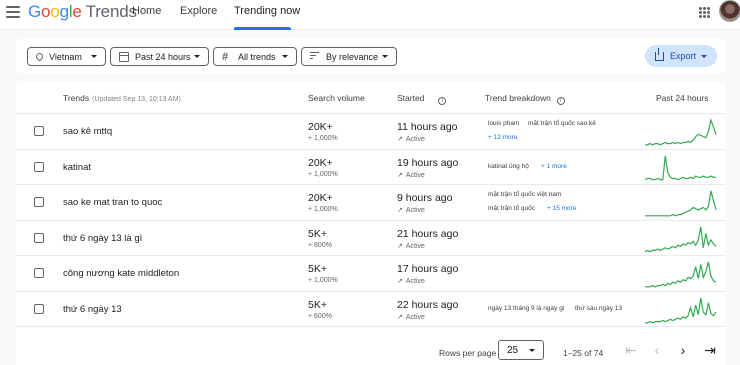 This screenshot has width=740, height=365. What do you see at coordinates (704, 12) in the screenshot?
I see `apps-grid-icon` at bounding box center [704, 12].